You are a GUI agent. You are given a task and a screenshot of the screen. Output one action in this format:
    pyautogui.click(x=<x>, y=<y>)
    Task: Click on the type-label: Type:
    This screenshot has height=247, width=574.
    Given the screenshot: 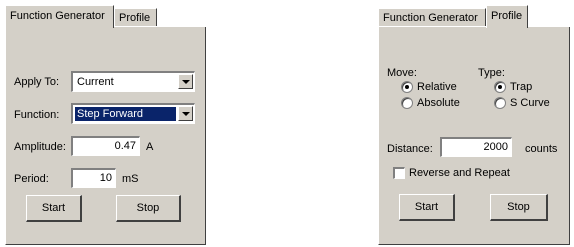 What is the action you would take?
    pyautogui.click(x=491, y=73)
    